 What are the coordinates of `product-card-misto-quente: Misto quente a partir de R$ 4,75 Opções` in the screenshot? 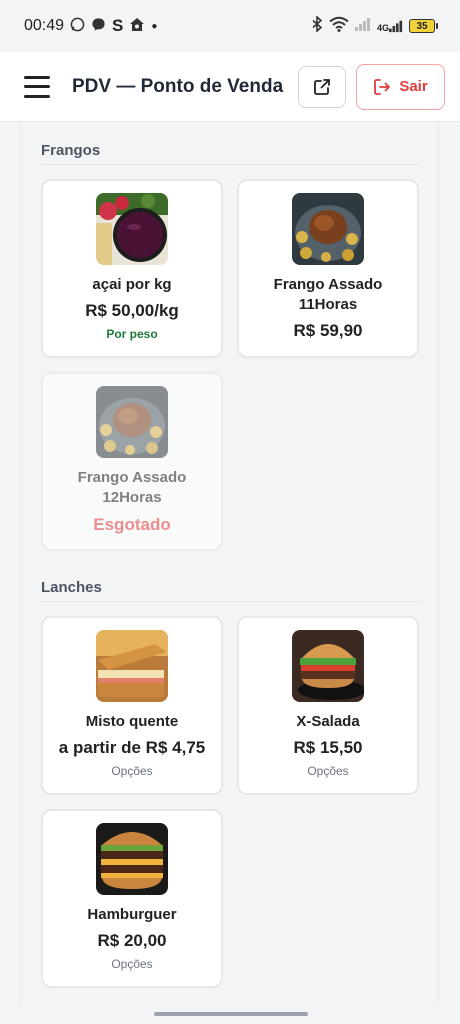 It's located at (132, 705).